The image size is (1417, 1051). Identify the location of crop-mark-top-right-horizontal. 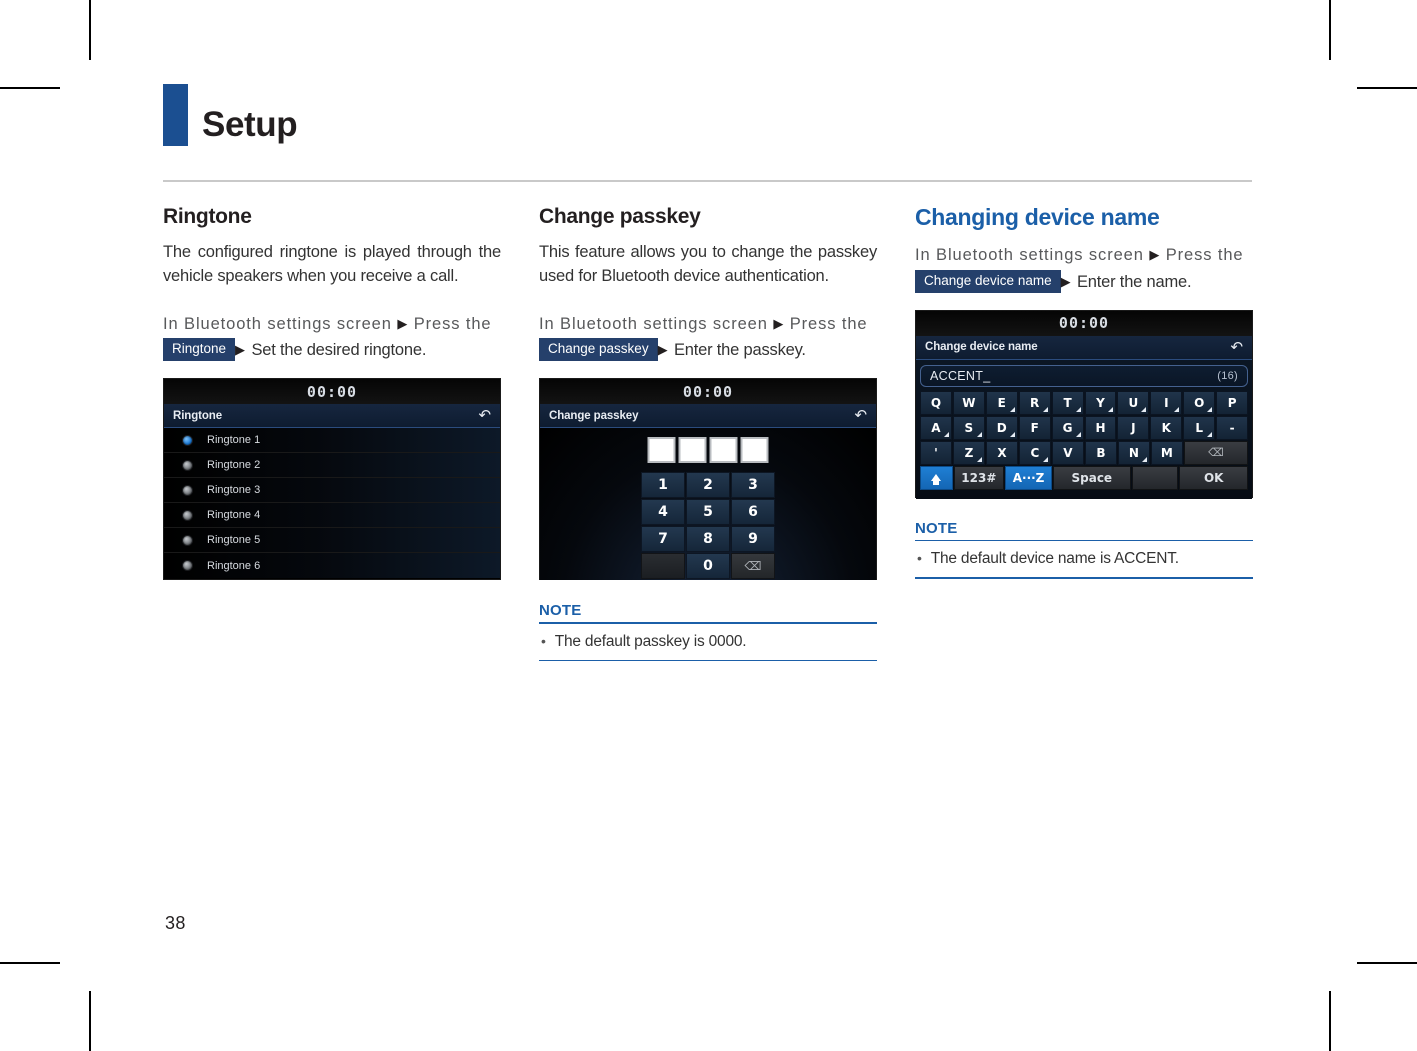
(1387, 88).